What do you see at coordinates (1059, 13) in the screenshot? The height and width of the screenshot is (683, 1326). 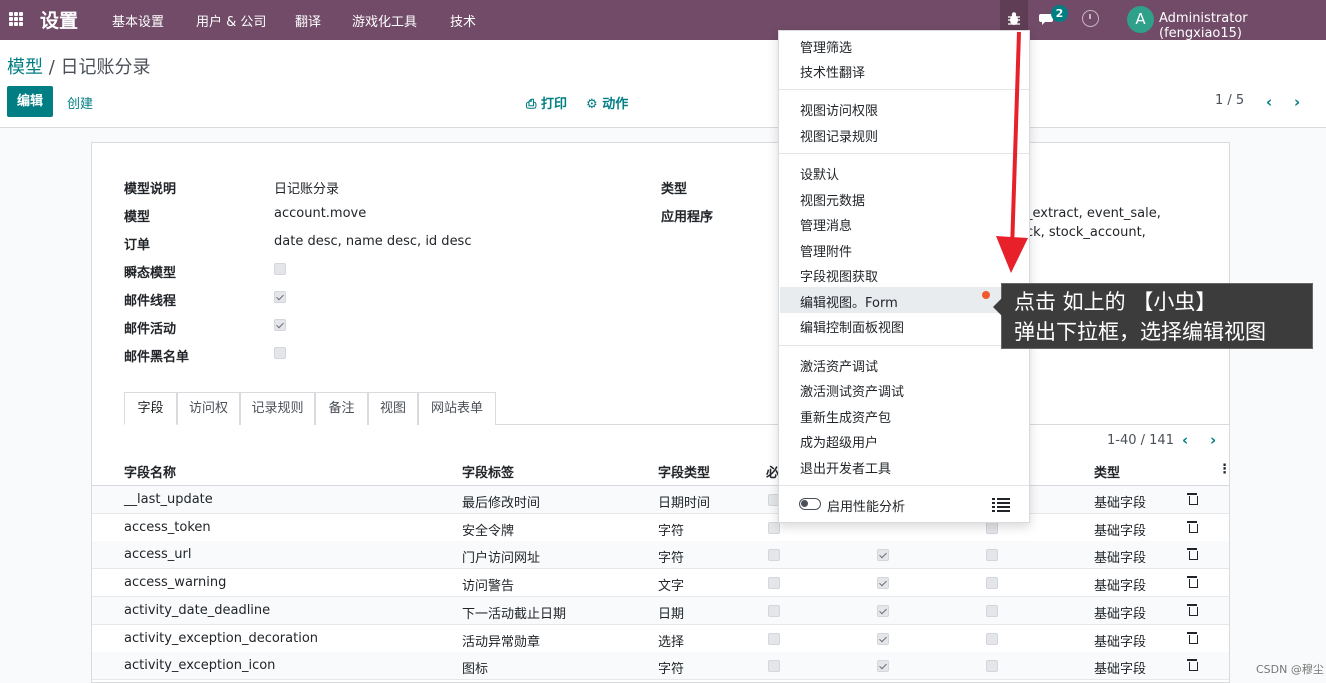 I see `chat-badge: 2` at bounding box center [1059, 13].